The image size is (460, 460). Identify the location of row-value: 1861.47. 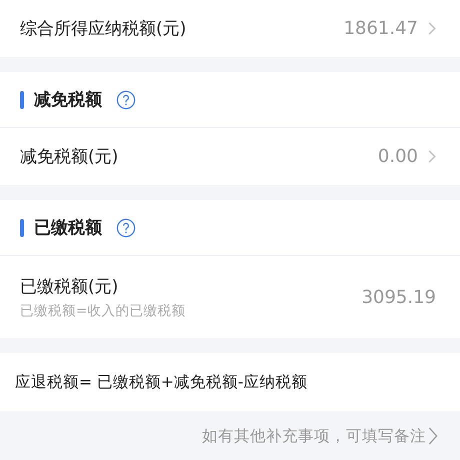
(381, 28).